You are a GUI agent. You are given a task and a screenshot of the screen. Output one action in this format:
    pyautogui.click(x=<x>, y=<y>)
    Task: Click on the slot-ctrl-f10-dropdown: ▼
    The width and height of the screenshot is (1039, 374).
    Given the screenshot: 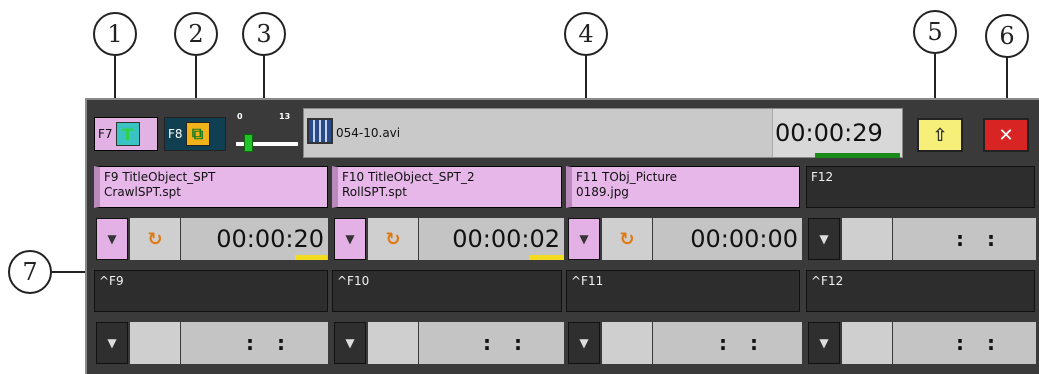 What is the action you would take?
    pyautogui.click(x=350, y=343)
    